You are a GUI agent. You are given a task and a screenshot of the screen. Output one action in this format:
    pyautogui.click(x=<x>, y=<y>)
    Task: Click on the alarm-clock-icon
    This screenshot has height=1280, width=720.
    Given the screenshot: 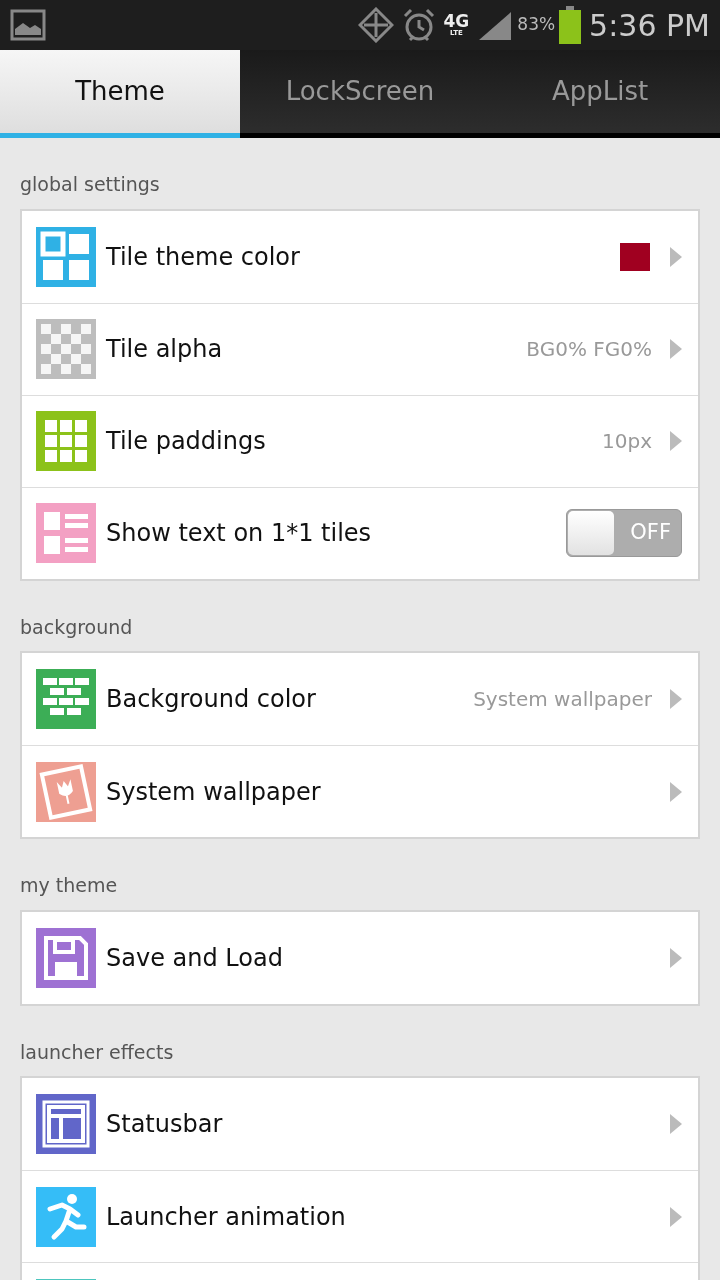 What is the action you would take?
    pyautogui.click(x=418, y=25)
    